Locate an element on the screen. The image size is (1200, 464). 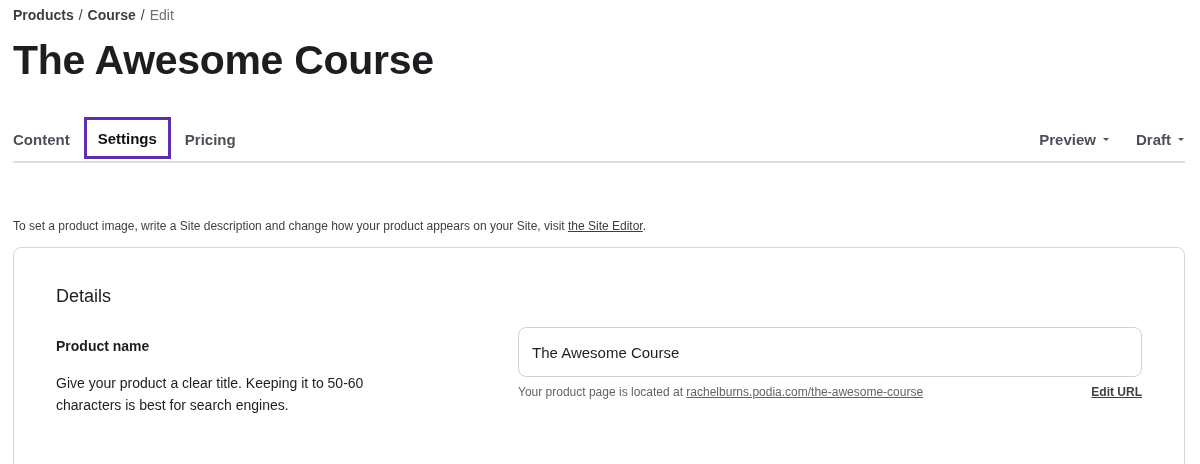
breadcrumb-current: Edit is located at coordinates (161, 15).